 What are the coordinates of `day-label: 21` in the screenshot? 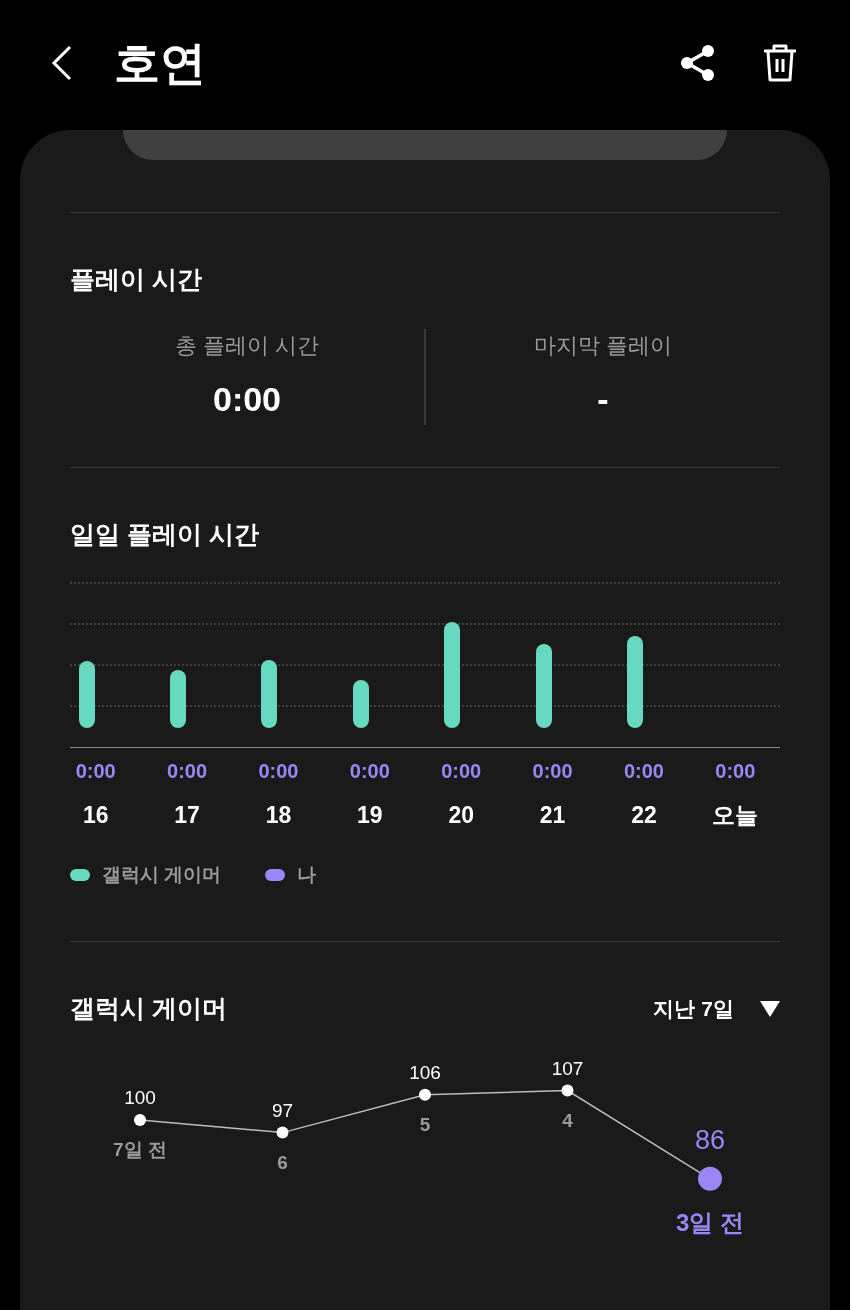 It's located at (552, 815).